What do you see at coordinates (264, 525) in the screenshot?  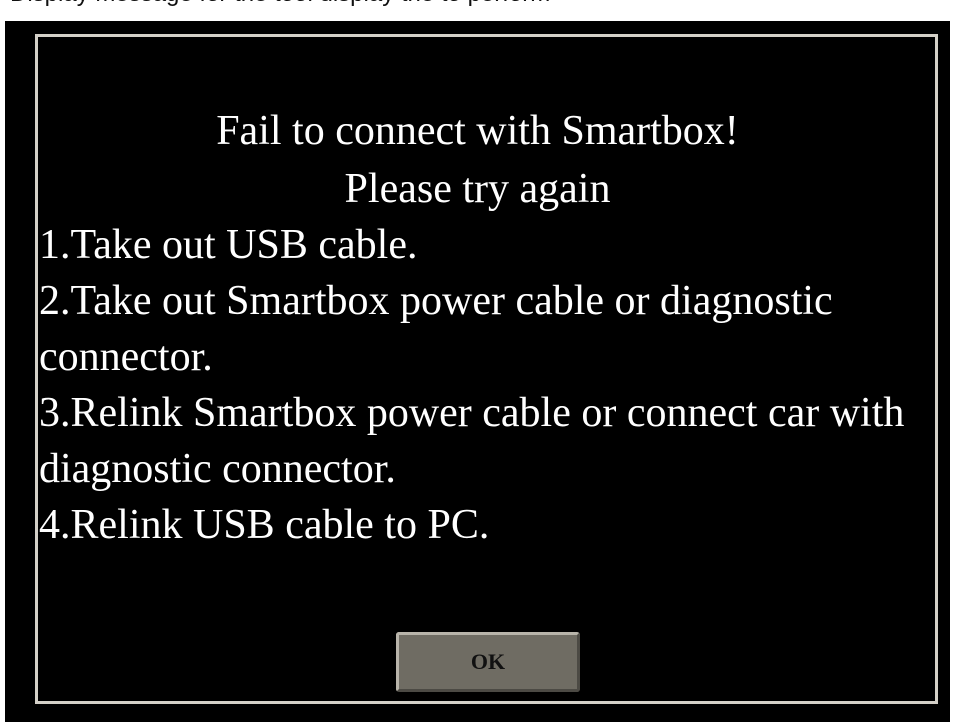 I see `instruction-item: 4.Relink USB cable to PC.` at bounding box center [264, 525].